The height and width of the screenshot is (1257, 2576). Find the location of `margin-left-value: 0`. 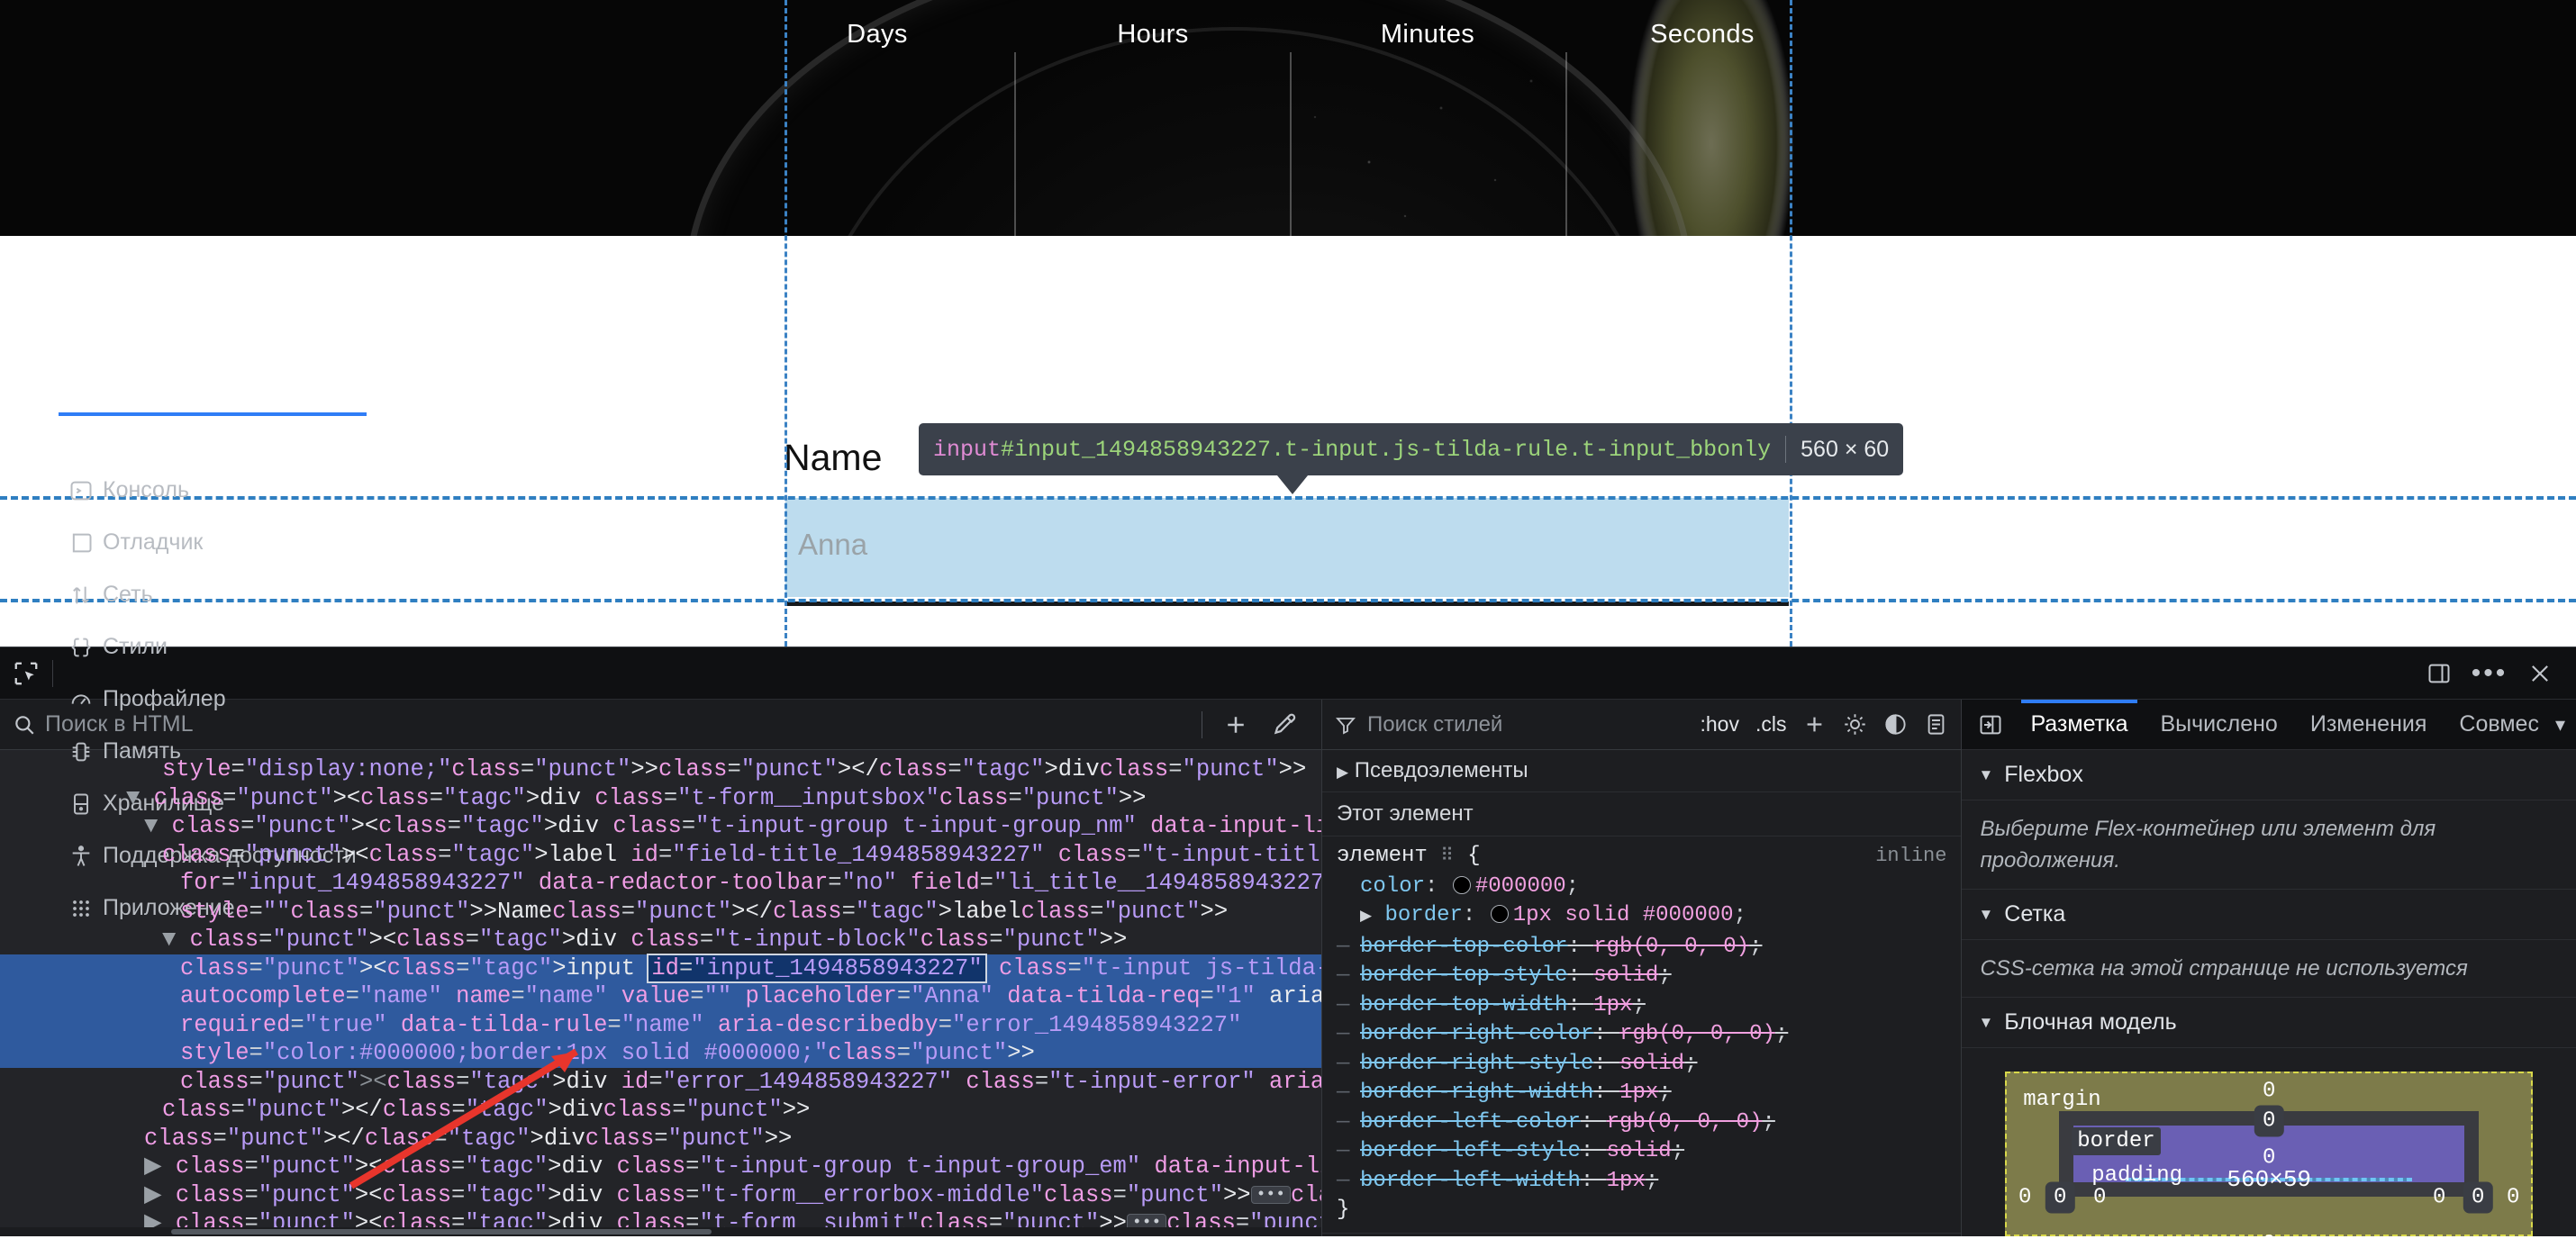

margin-left-value: 0 is located at coordinates (2025, 1198).